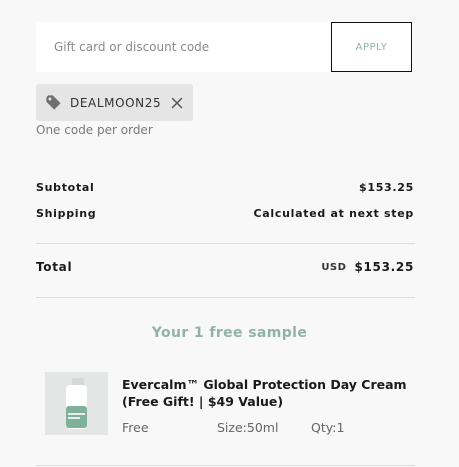  What do you see at coordinates (384, 267) in the screenshot?
I see `total-value: $153.25` at bounding box center [384, 267].